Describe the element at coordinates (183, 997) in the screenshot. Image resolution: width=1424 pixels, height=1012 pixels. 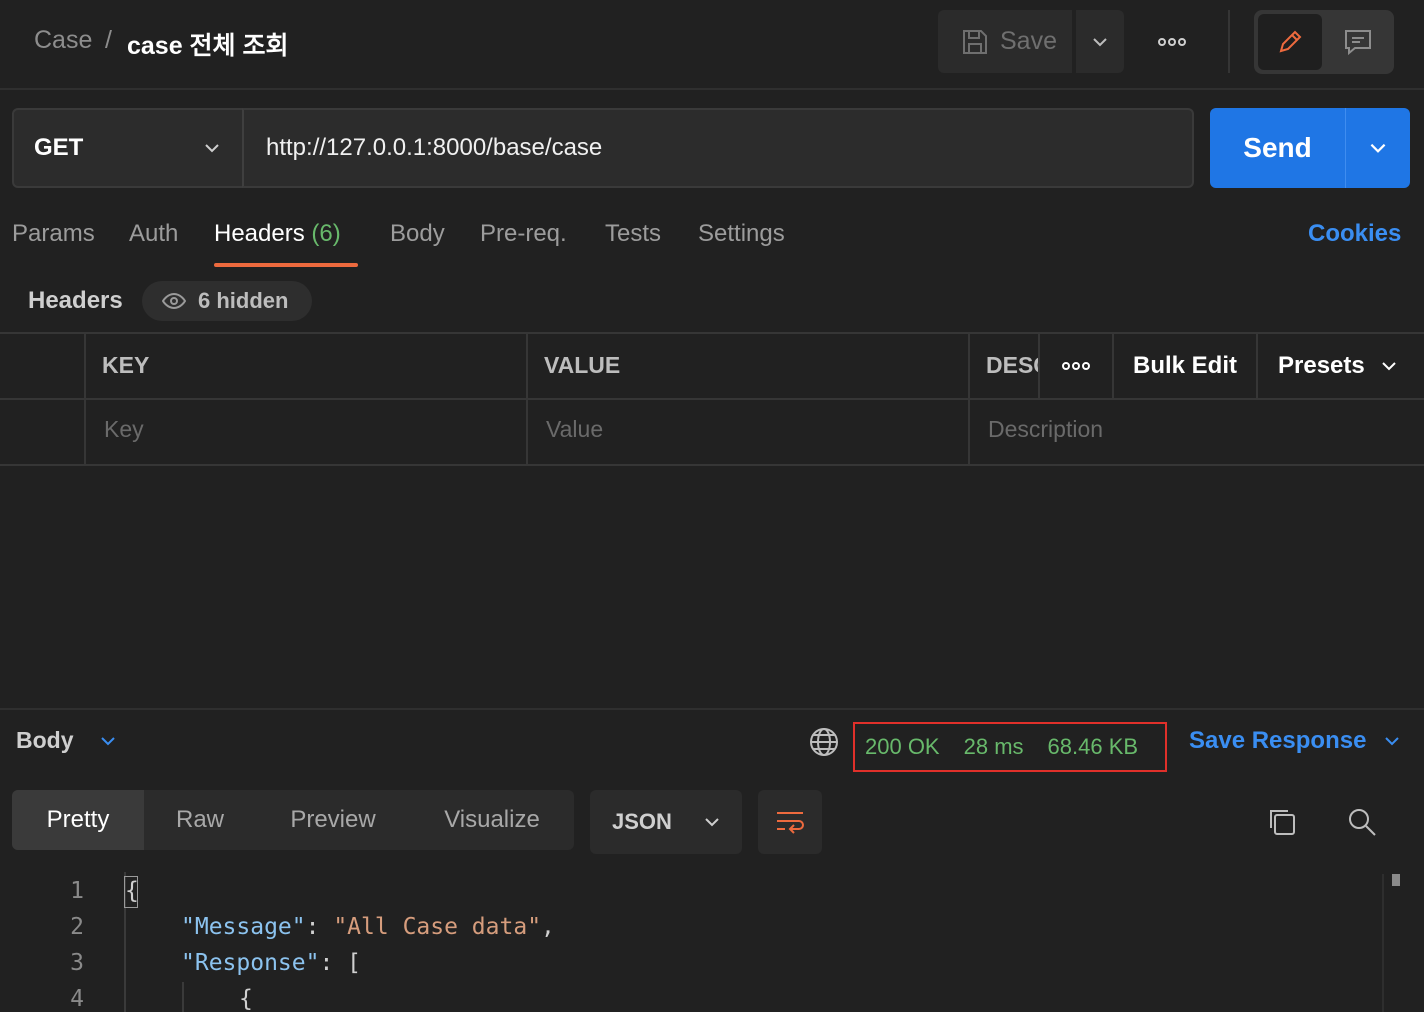
I see `fold-guide` at that location.